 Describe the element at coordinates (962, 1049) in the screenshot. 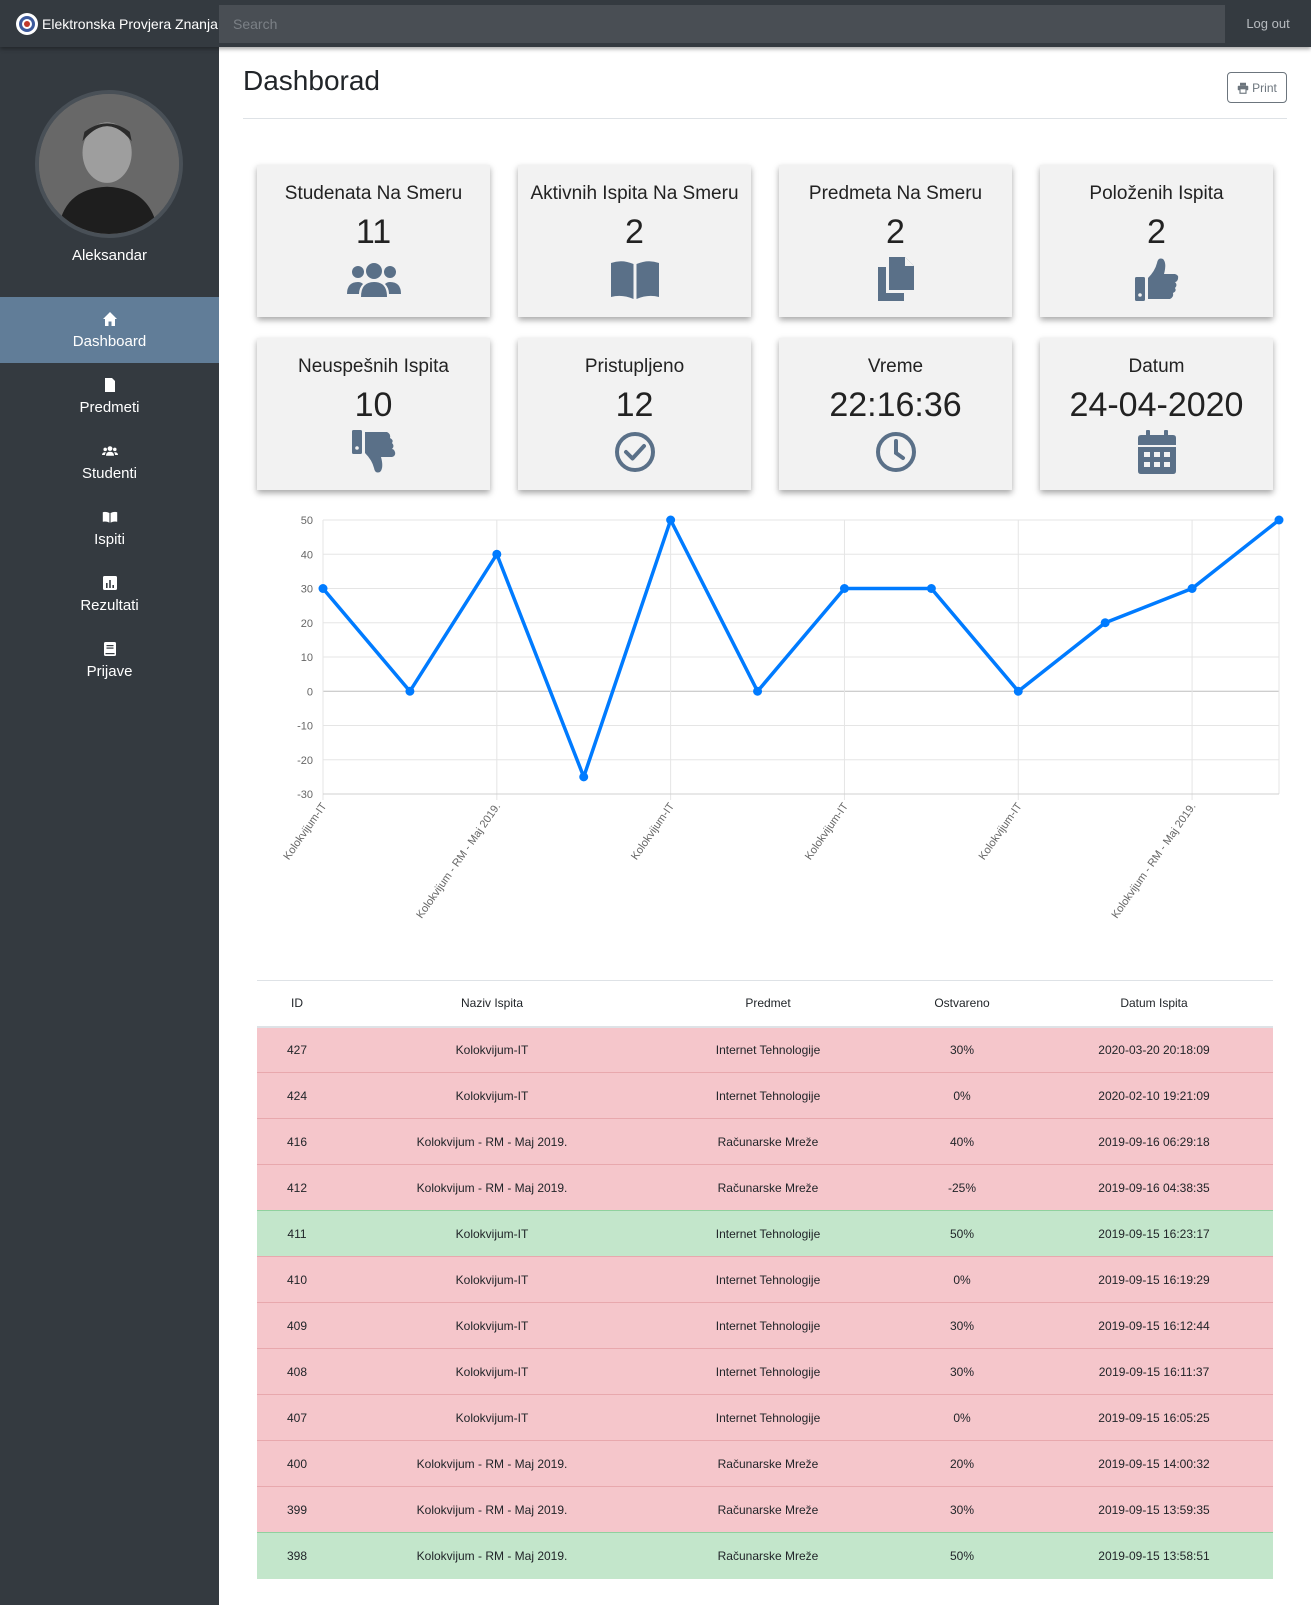

I see `cell-ostvareno: 30%` at that location.